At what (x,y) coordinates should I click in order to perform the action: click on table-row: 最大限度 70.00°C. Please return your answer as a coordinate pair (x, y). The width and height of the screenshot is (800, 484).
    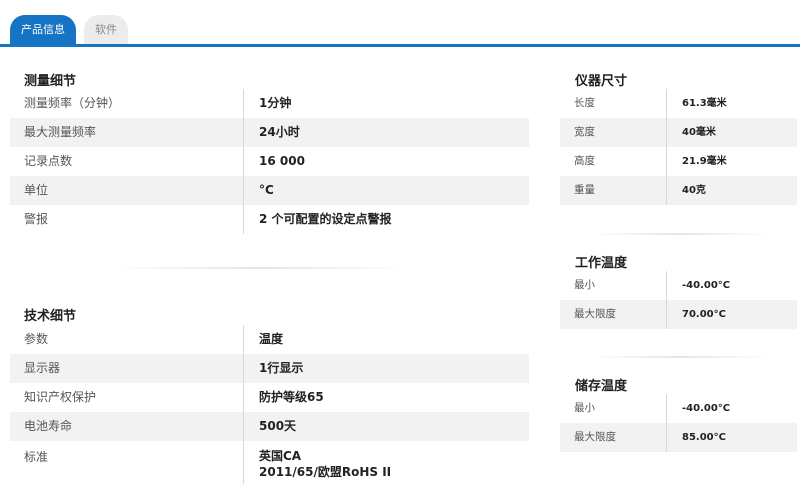
    Looking at the image, I should click on (678, 314).